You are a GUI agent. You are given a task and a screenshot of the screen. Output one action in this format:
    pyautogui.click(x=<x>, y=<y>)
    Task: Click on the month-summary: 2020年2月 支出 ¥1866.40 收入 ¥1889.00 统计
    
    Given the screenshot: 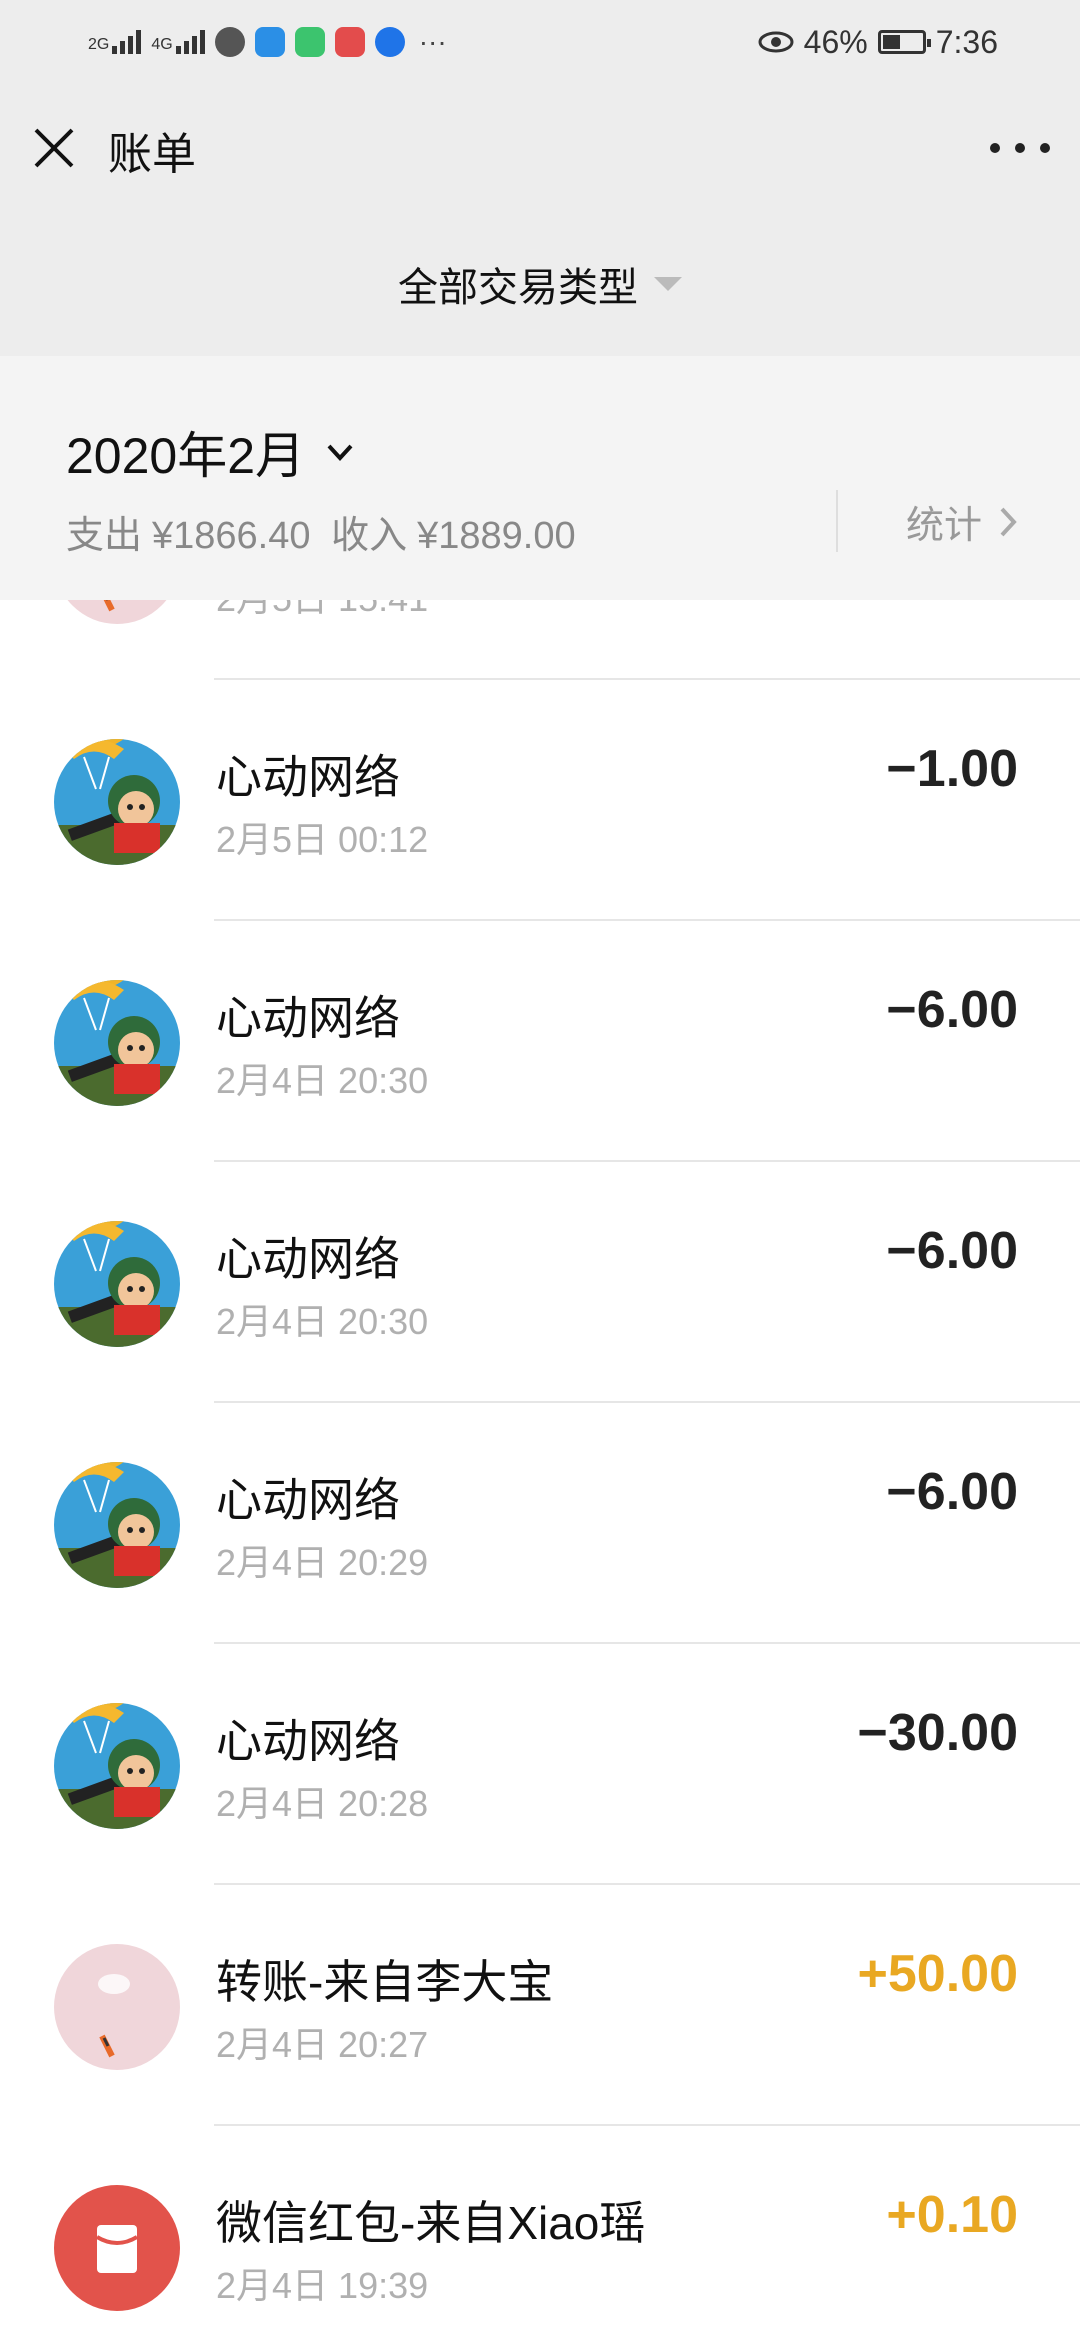 What is the action you would take?
    pyautogui.click(x=540, y=478)
    